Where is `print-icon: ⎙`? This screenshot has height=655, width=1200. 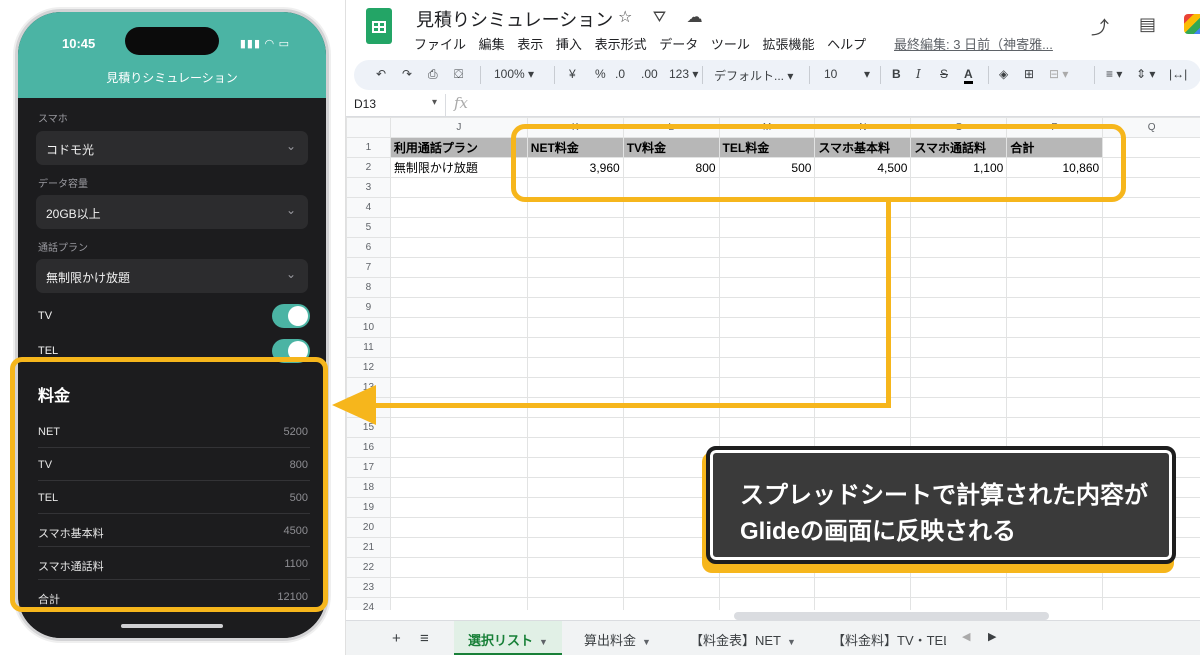
print-icon: ⎙ is located at coordinates (433, 74).